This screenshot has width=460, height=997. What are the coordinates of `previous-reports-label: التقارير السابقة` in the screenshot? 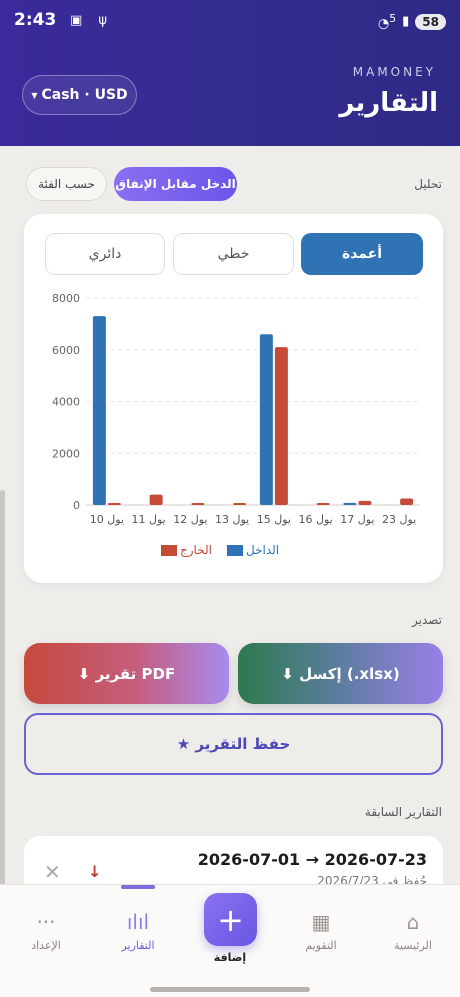 It's located at (403, 812).